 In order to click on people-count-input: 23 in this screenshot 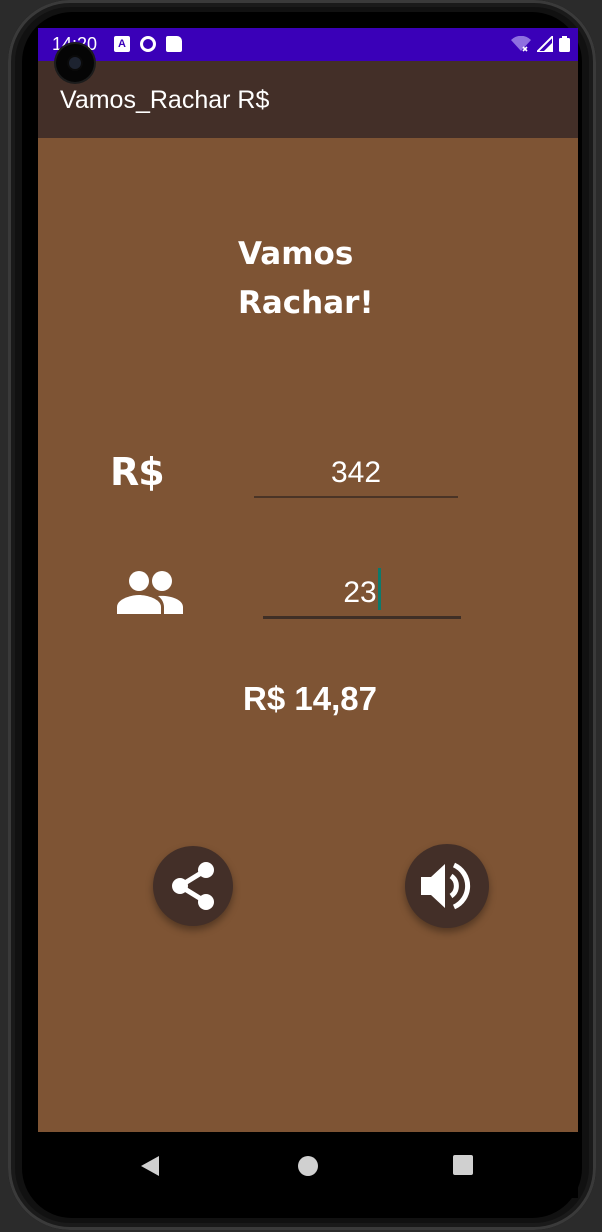, I will do `click(362, 593)`.